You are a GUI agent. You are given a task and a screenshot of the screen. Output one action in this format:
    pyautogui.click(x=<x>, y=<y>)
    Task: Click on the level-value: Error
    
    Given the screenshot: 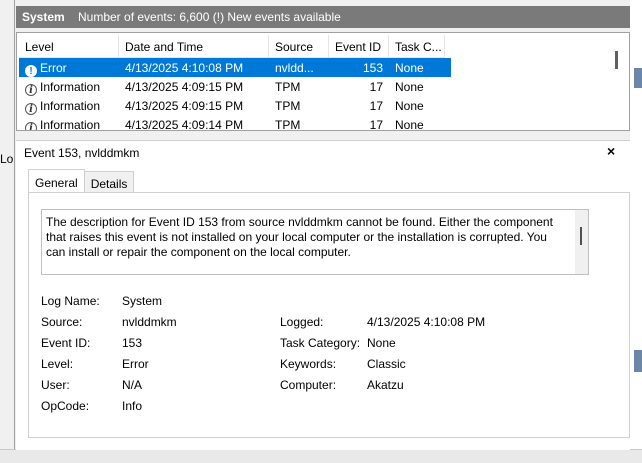 What is the action you would take?
    pyautogui.click(x=135, y=364)
    